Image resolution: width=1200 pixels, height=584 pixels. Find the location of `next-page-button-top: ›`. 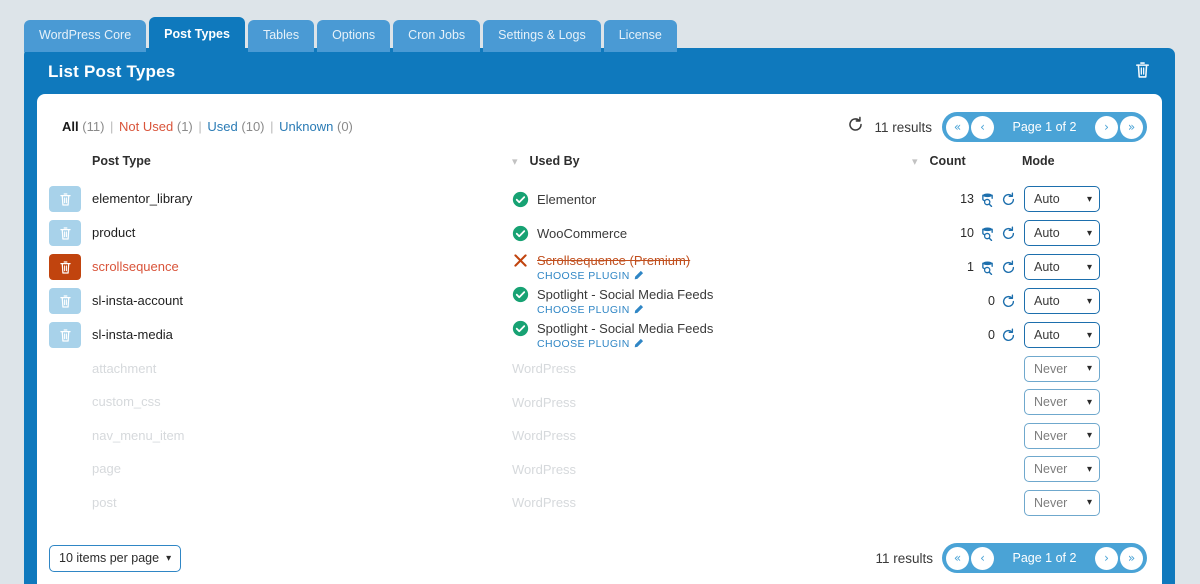

next-page-button-top: › is located at coordinates (1106, 127).